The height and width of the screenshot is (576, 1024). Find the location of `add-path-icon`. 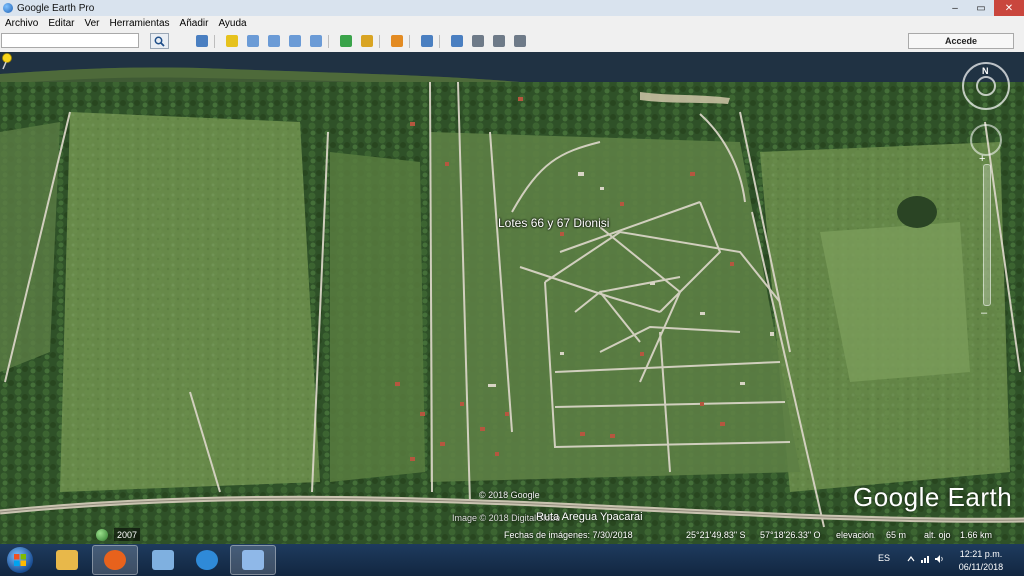

add-path-icon is located at coordinates (273, 41).